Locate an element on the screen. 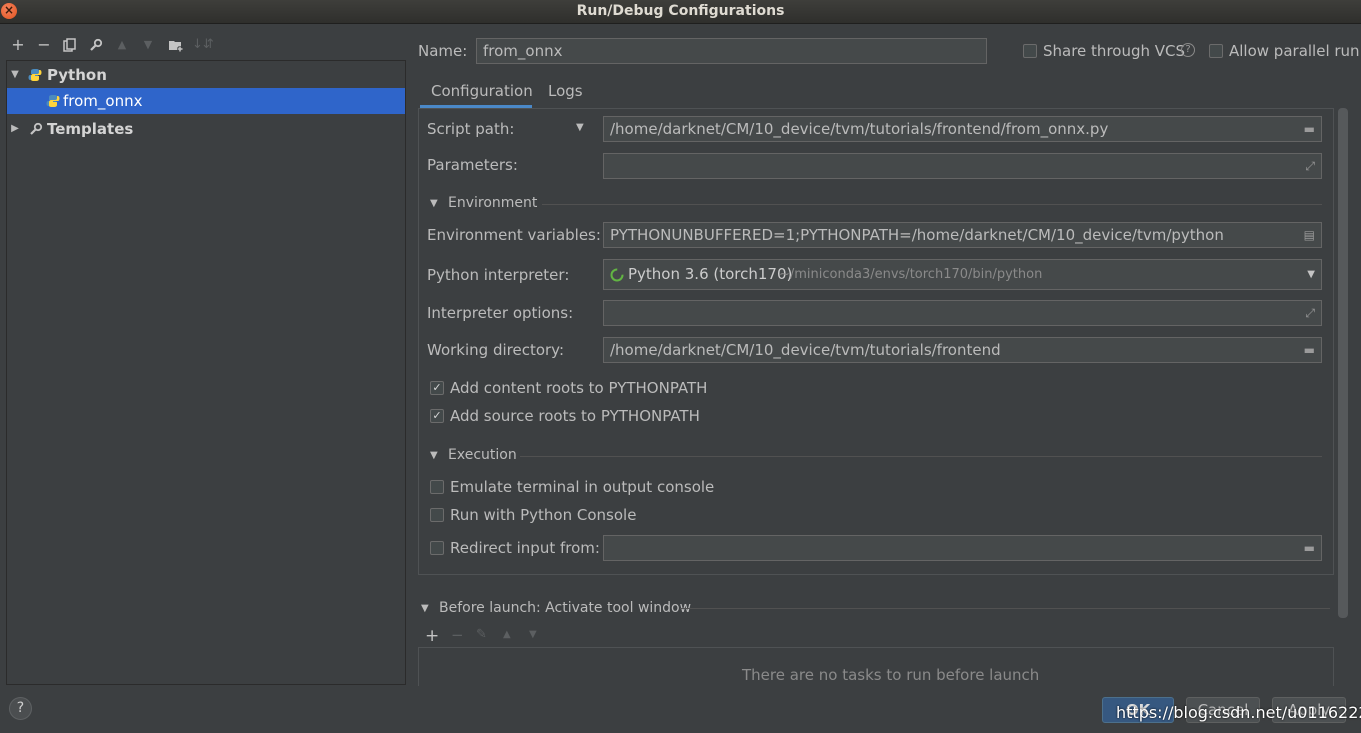  tree-label-python: Python is located at coordinates (77, 75).